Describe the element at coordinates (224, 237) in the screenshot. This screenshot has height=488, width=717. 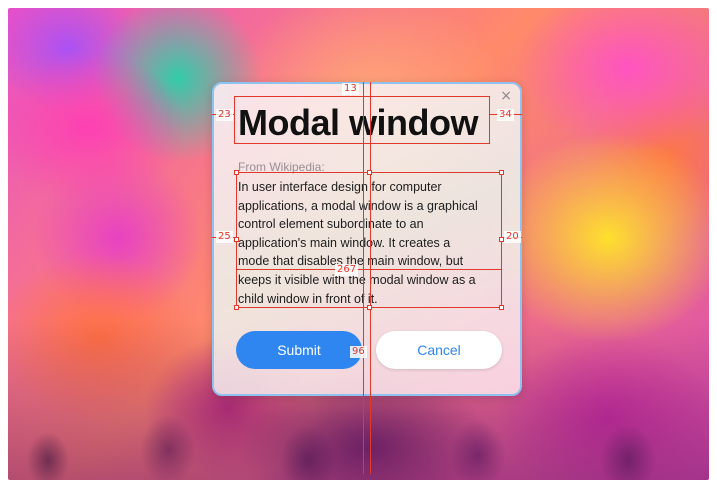
I see `spec-text-left: 25` at that location.